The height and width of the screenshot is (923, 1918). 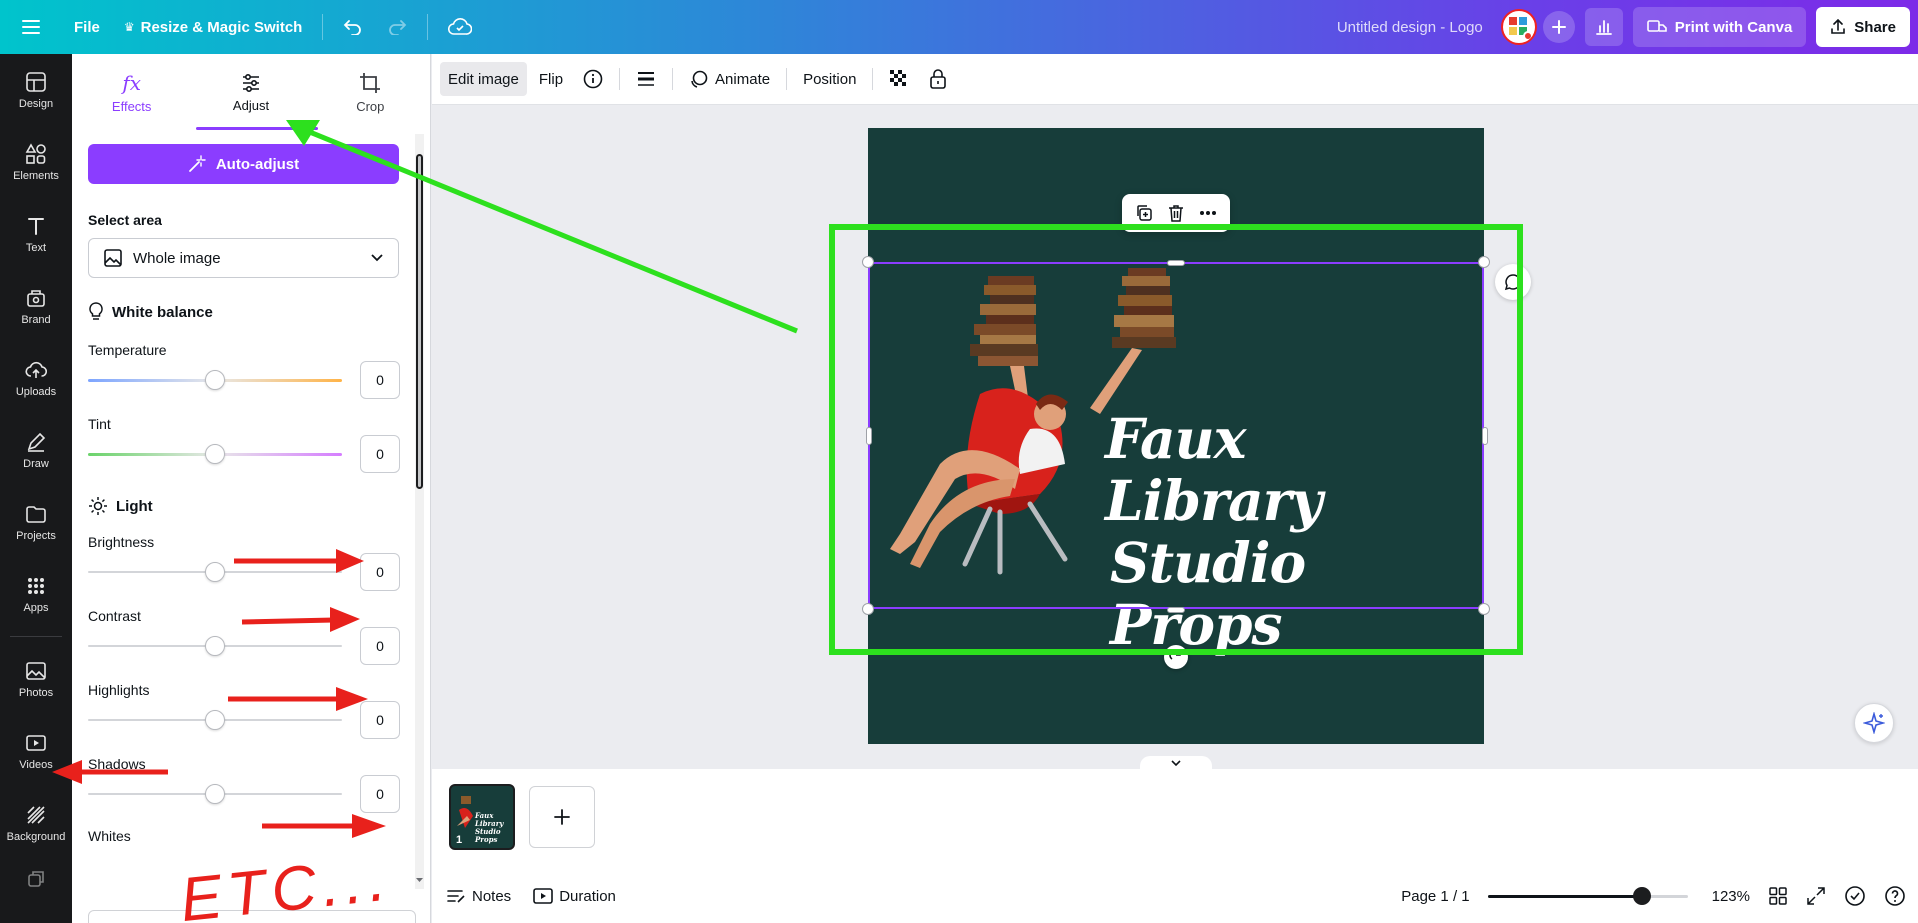 I want to click on tab-label: Adjust, so click(x=251, y=105).